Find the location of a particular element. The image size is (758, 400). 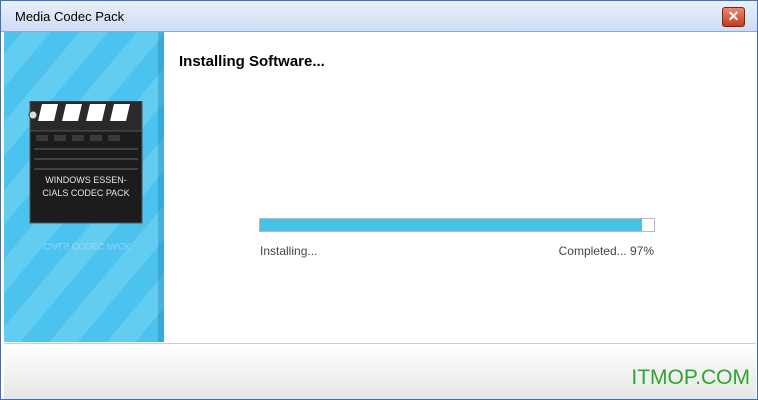

watermark-text: ITMOP.COM is located at coordinates (690, 377).